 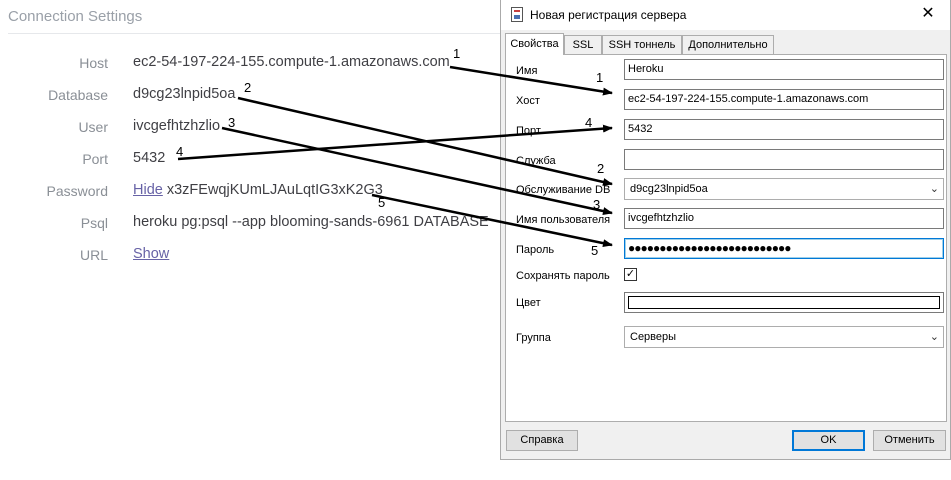 I want to click on username-label: Имя пользователя, so click(x=563, y=220).